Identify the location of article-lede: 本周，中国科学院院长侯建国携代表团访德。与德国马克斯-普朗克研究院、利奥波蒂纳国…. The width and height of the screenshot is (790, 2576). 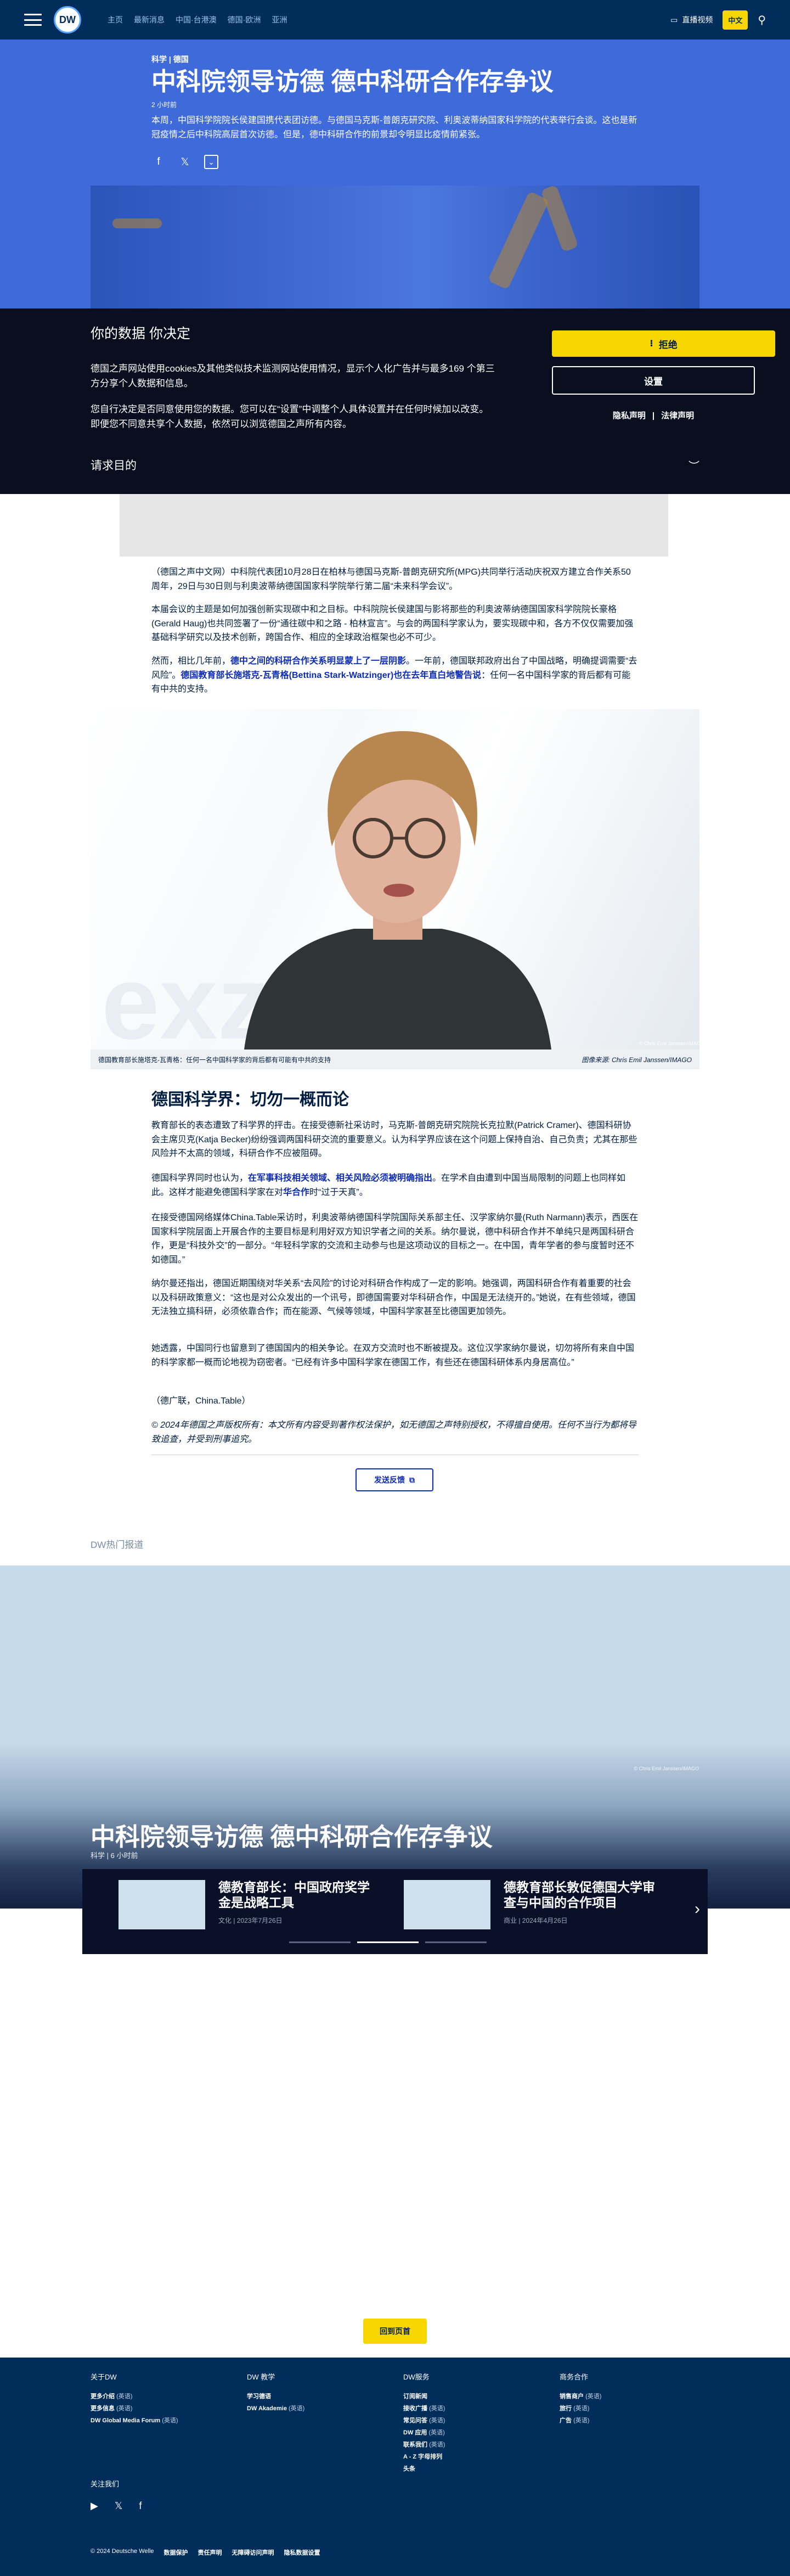
(394, 128).